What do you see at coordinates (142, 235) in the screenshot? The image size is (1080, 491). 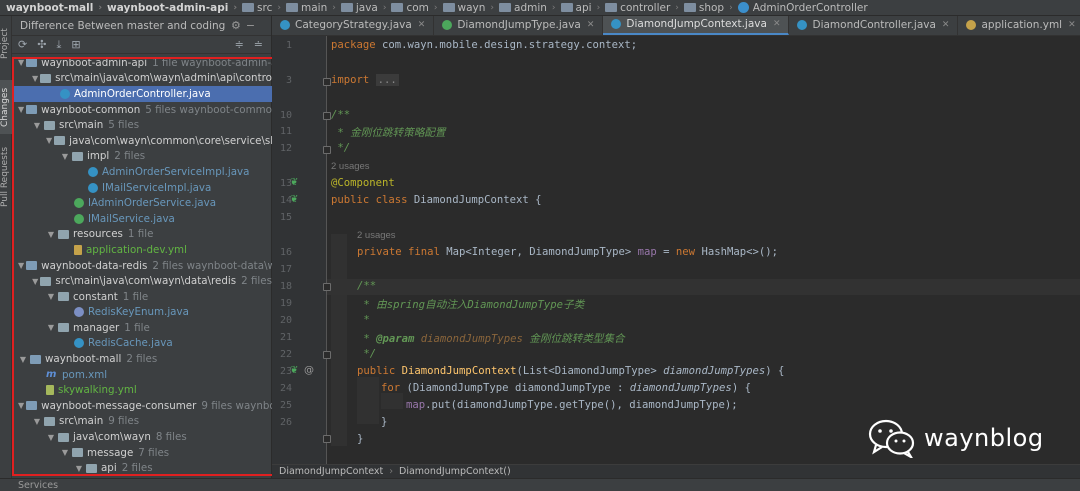 I see `tree-row: ▼ resources 1 file` at bounding box center [142, 235].